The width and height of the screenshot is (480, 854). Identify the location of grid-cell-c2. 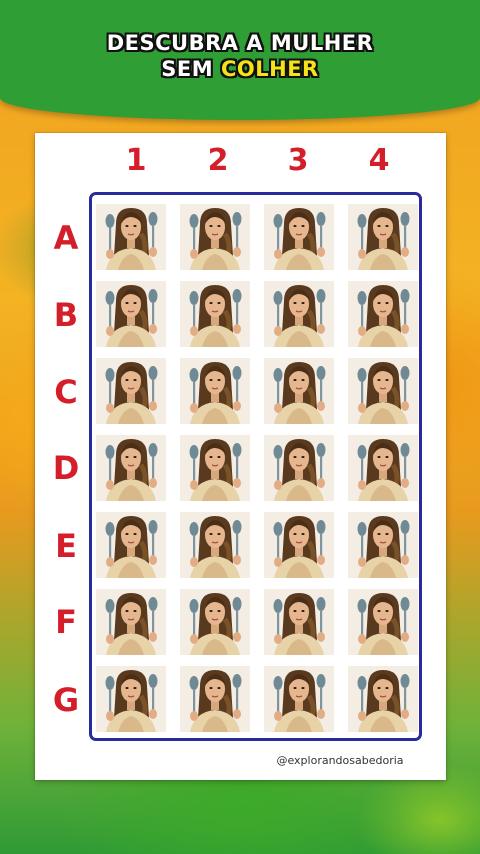
(215, 391).